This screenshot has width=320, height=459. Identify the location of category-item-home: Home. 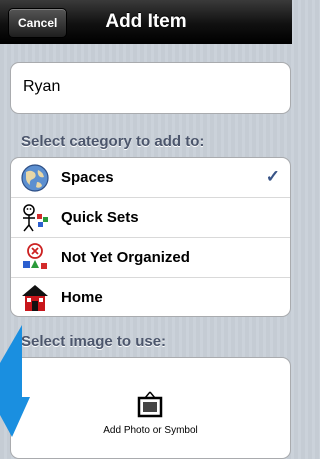
(150, 297).